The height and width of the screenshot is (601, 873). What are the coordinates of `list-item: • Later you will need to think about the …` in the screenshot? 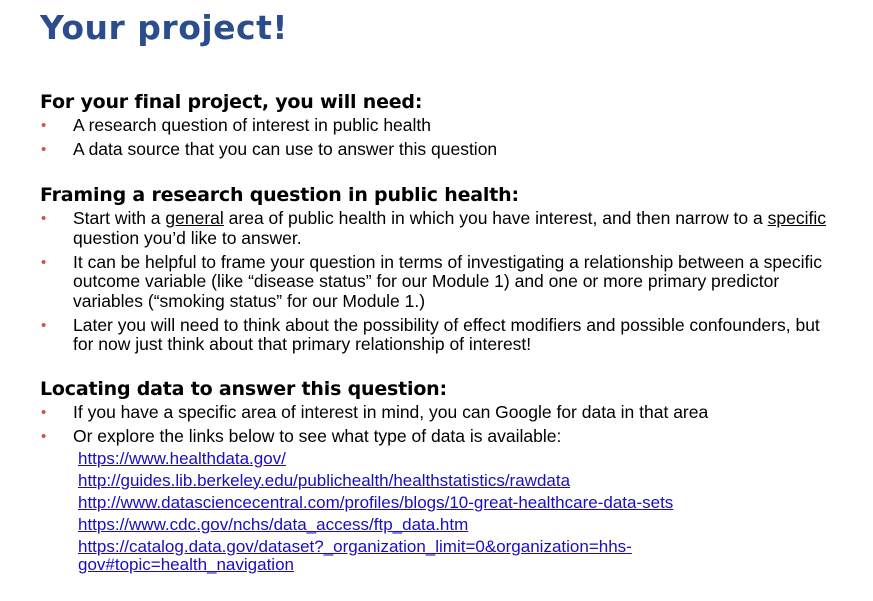 It's located at (440, 334).